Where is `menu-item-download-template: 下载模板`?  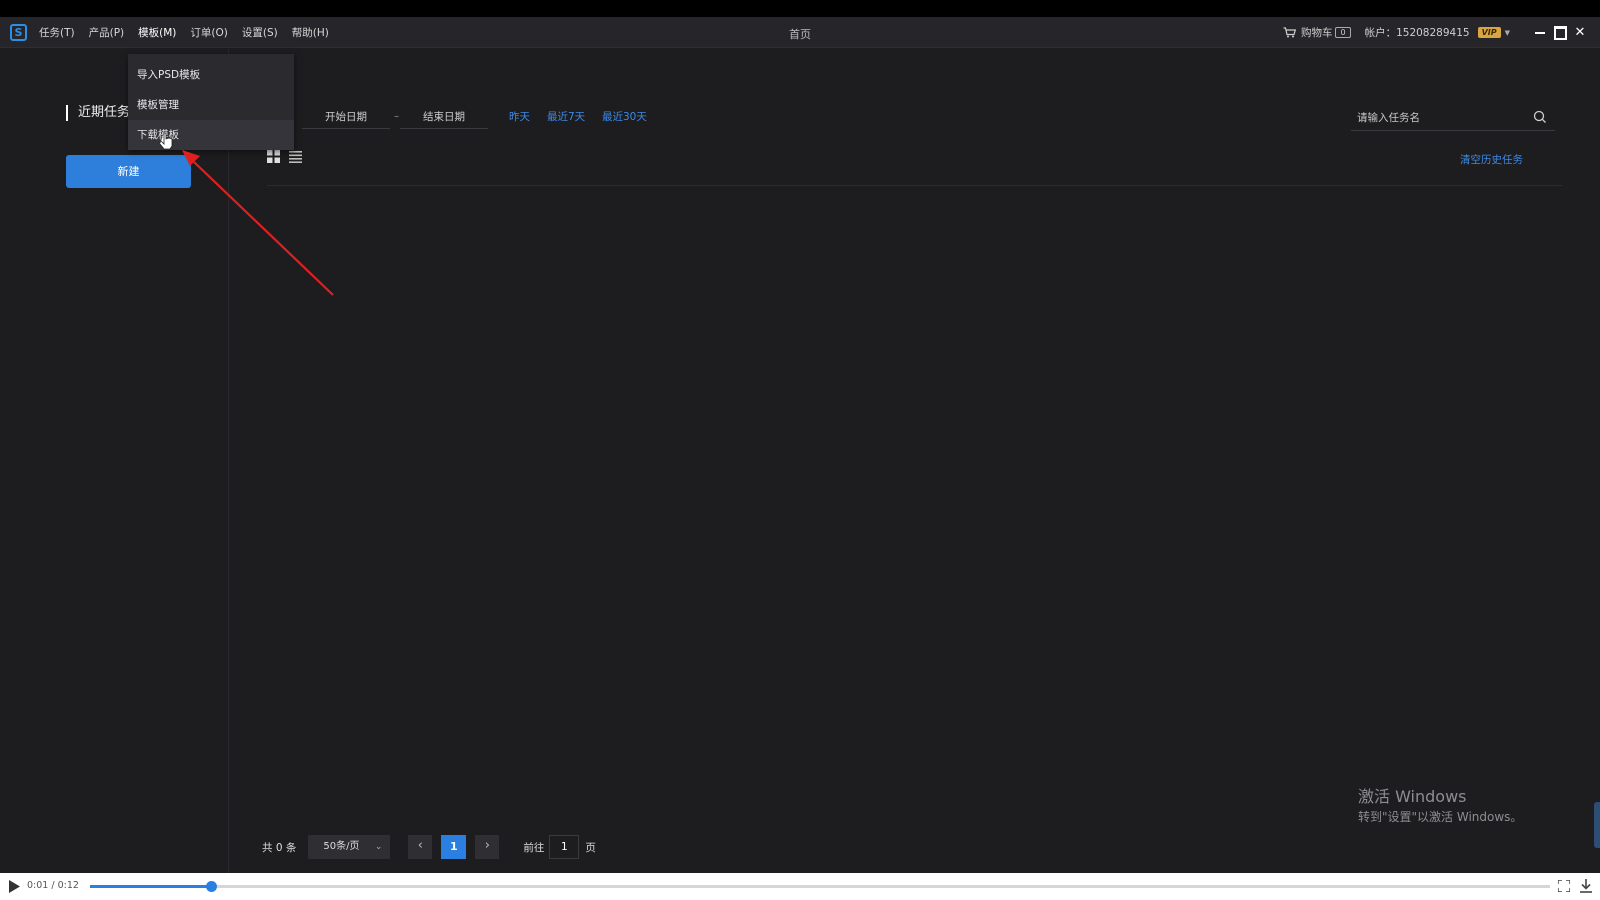 menu-item-download-template: 下载模板 is located at coordinates (211, 135).